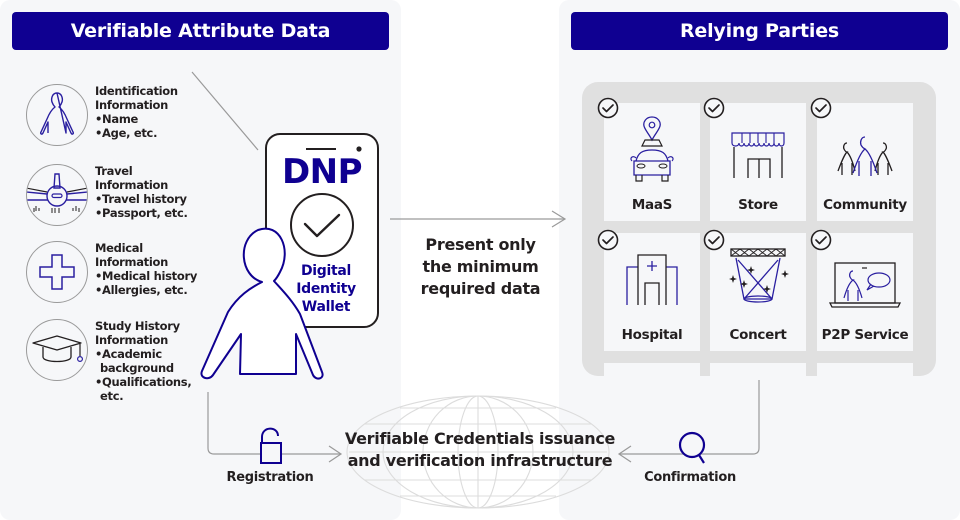 The width and height of the screenshot is (960, 520). Describe the element at coordinates (326, 271) in the screenshot. I see `wallet-label-line: Digital` at that location.